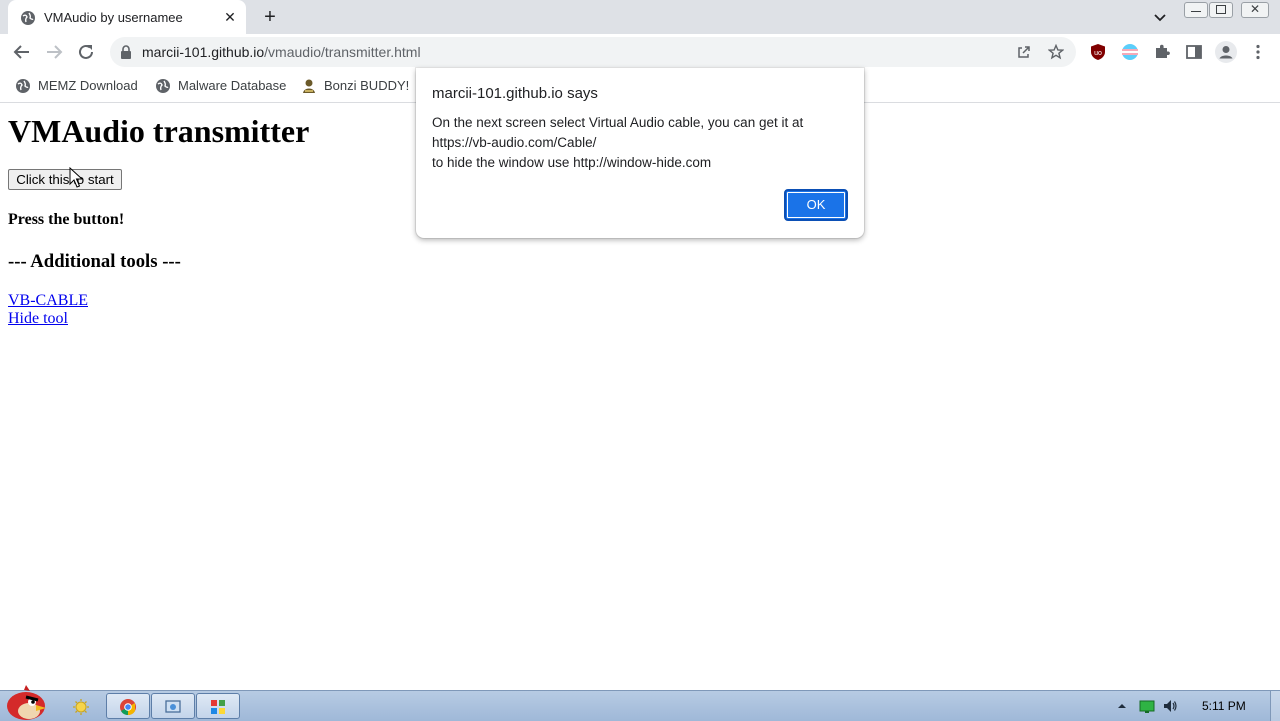 The image size is (1280, 721). I want to click on back-arrow-icon, so click(22, 52).